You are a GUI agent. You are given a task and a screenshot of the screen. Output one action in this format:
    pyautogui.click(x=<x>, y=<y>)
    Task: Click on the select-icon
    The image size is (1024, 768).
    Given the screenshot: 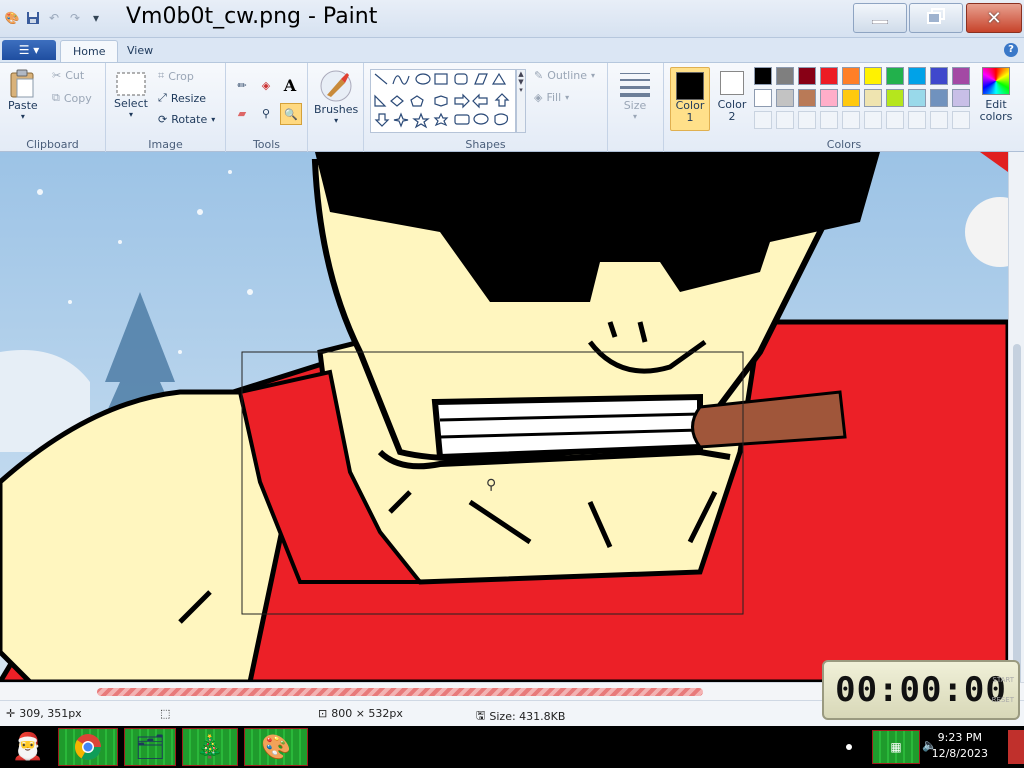 What is the action you would take?
    pyautogui.click(x=131, y=84)
    